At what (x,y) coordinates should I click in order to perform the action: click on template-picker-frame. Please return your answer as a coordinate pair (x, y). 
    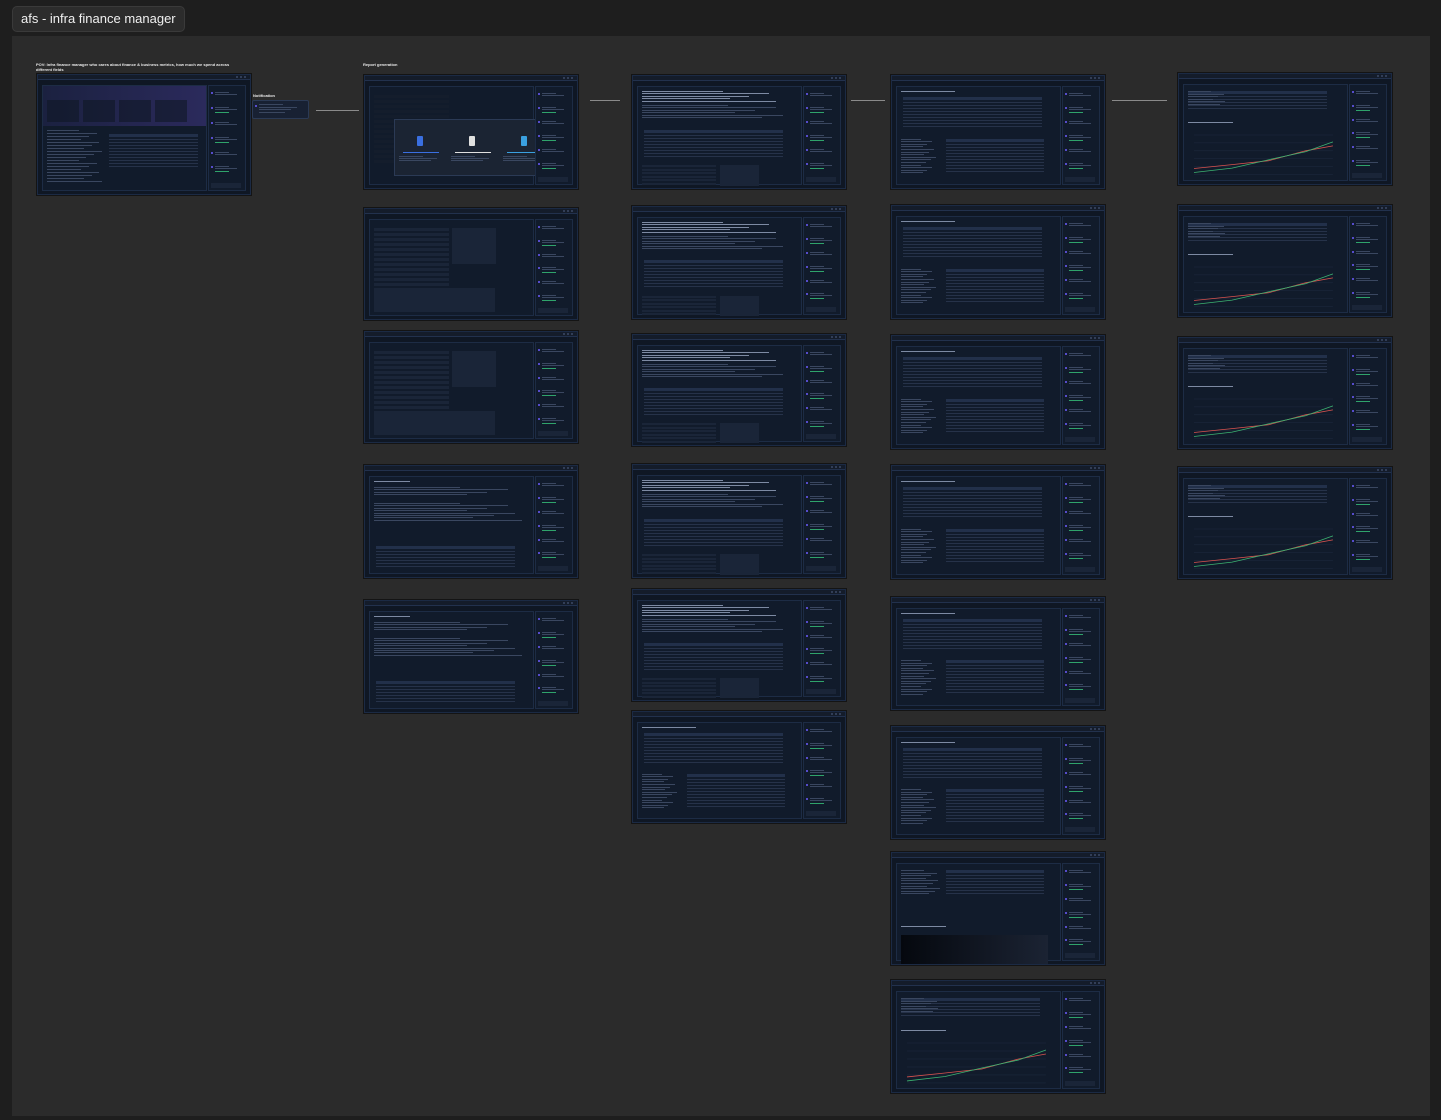
    Looking at the image, I should click on (471, 132).